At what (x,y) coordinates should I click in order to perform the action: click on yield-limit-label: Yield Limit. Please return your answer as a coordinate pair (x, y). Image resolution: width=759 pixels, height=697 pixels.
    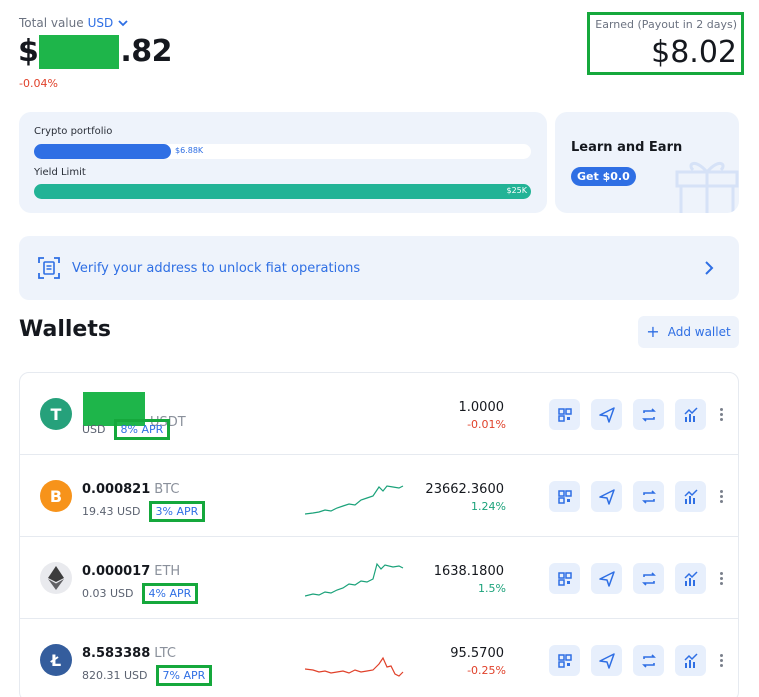
    Looking at the image, I should click on (60, 172).